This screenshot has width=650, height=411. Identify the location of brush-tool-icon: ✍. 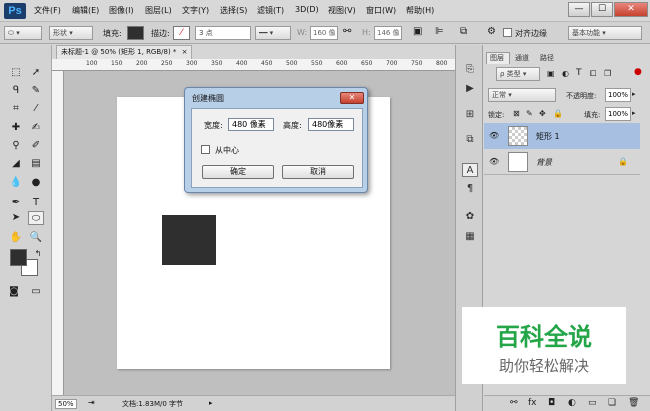
(36, 128).